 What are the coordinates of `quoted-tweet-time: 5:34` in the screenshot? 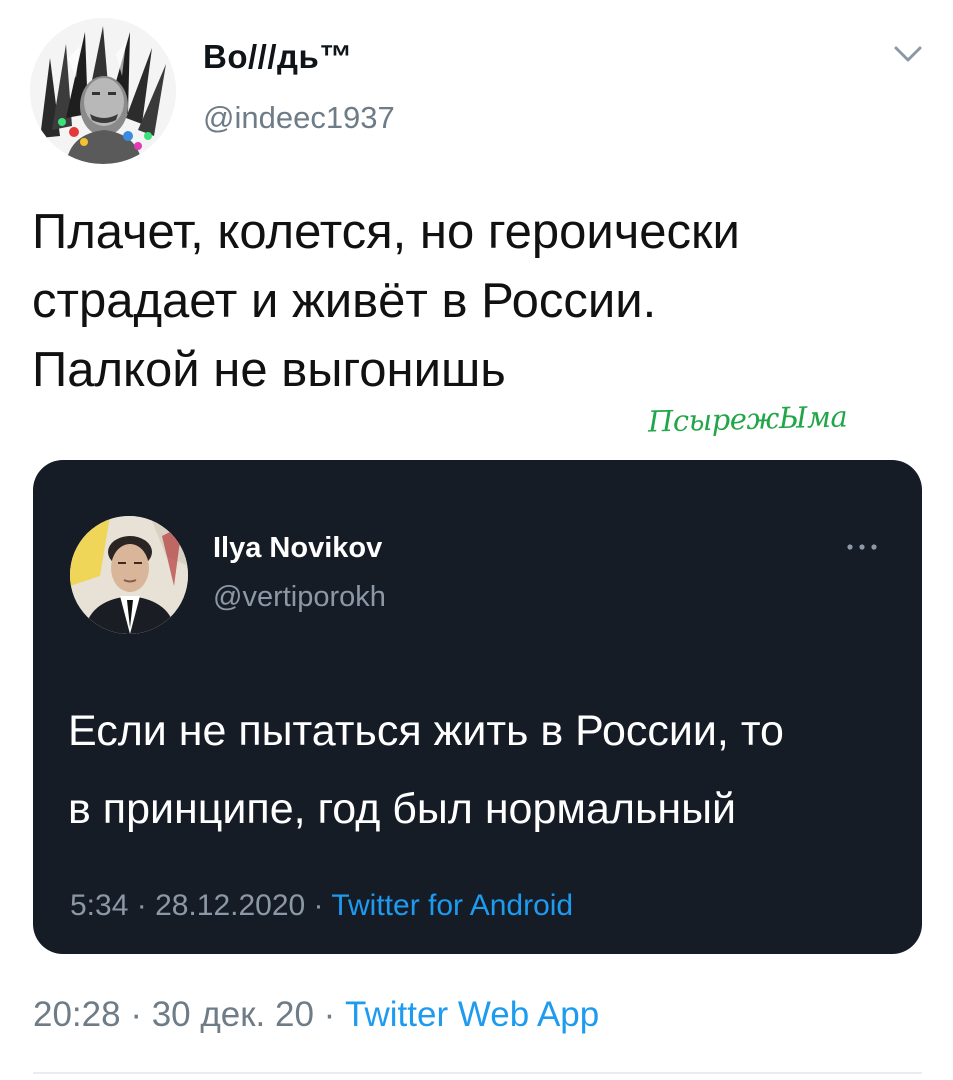 It's located at (99, 905).